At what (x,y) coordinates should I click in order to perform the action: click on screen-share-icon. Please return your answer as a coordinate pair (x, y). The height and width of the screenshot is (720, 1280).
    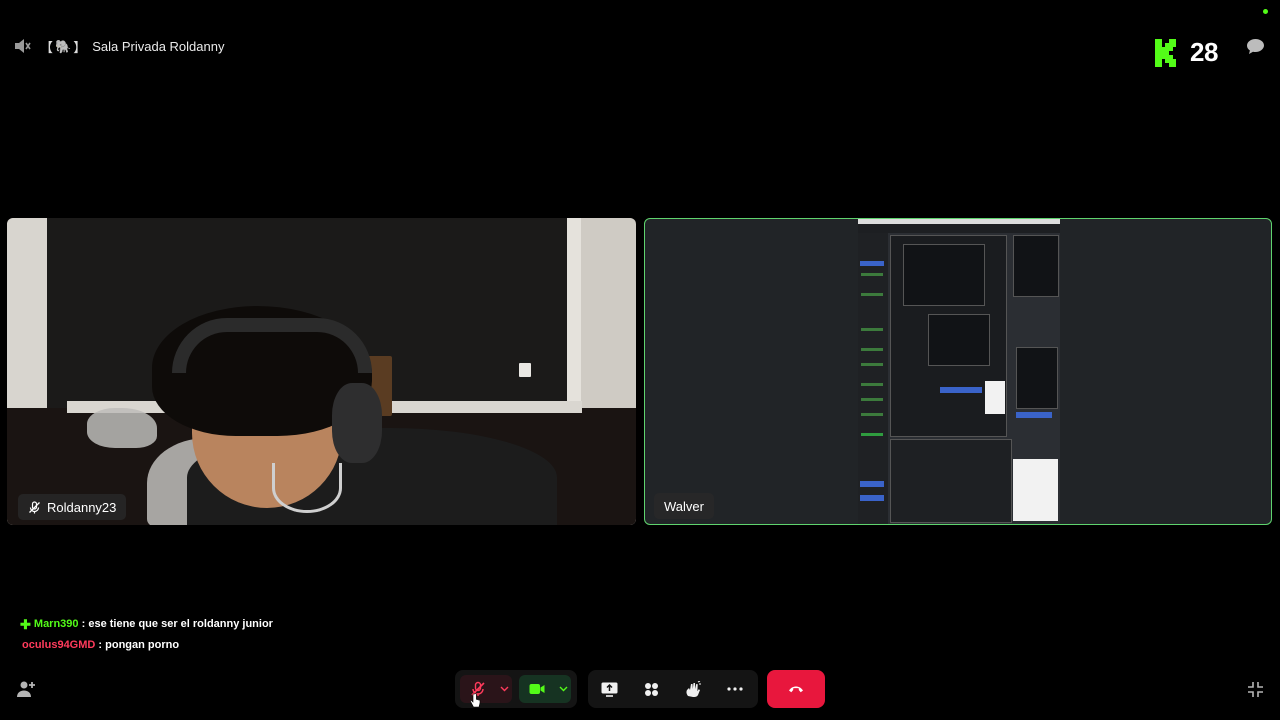
    Looking at the image, I should click on (609, 689).